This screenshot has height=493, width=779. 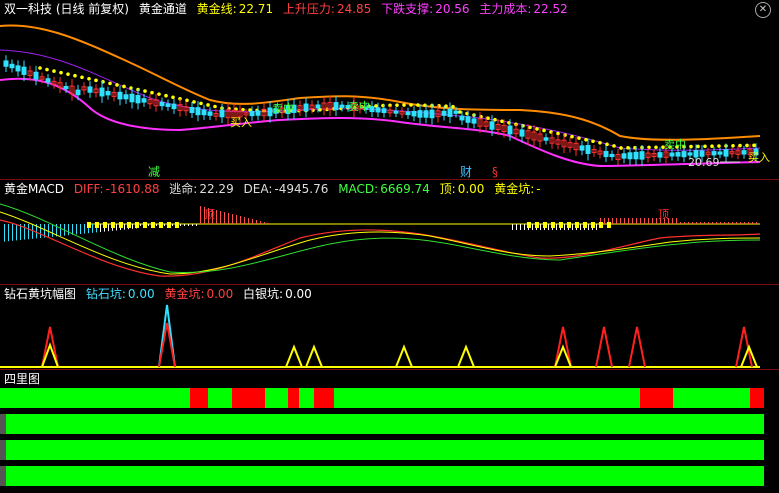 I want to click on four-header: 四里图, so click(x=25, y=379).